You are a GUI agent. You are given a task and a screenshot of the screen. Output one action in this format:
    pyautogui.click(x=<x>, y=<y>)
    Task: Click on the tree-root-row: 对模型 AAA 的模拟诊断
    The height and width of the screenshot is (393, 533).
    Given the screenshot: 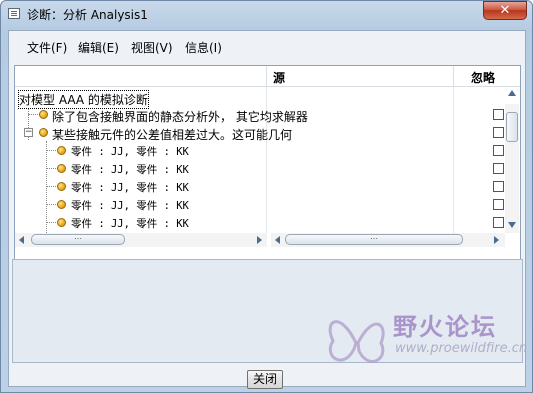 What is the action you would take?
    pyautogui.click(x=260, y=98)
    